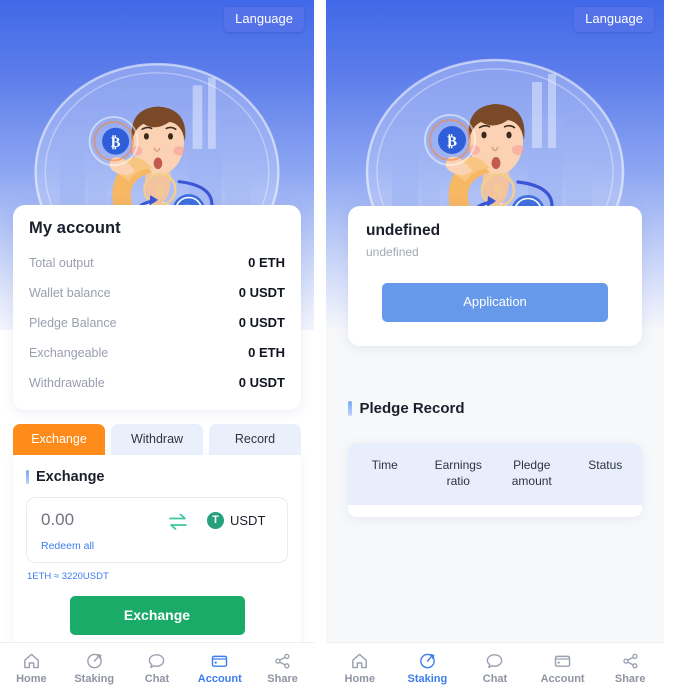 The image size is (676, 694). What do you see at coordinates (495, 511) in the screenshot?
I see `table-body-empty` at bounding box center [495, 511].